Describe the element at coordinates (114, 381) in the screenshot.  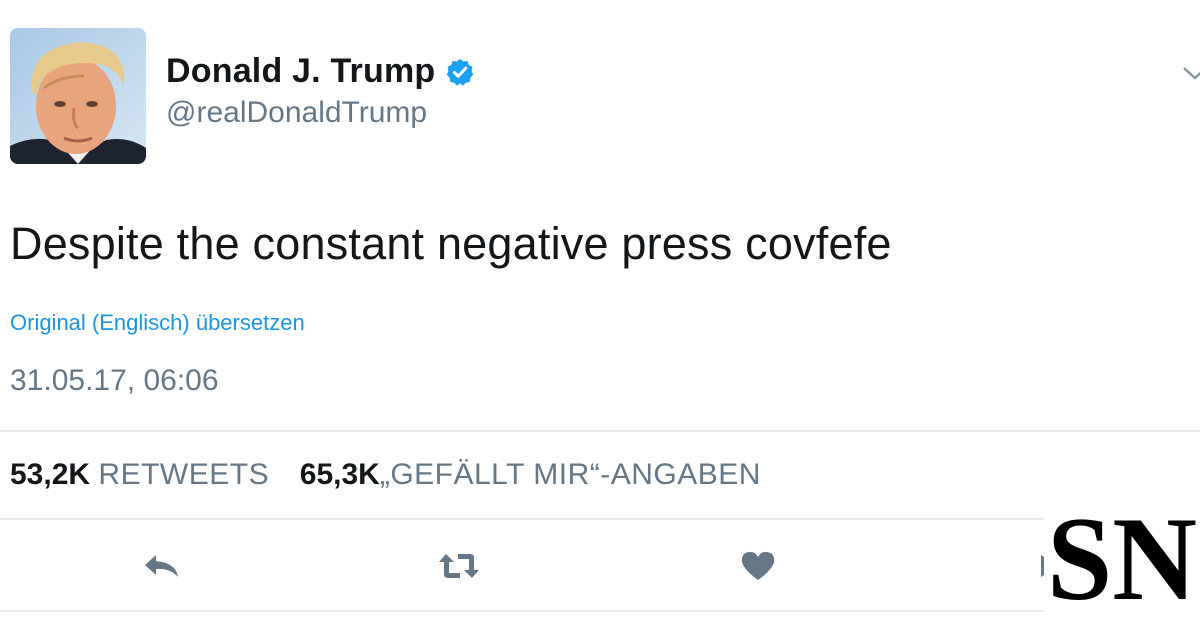
I see `tweet-timestamp: 31.05.17, 06:06` at that location.